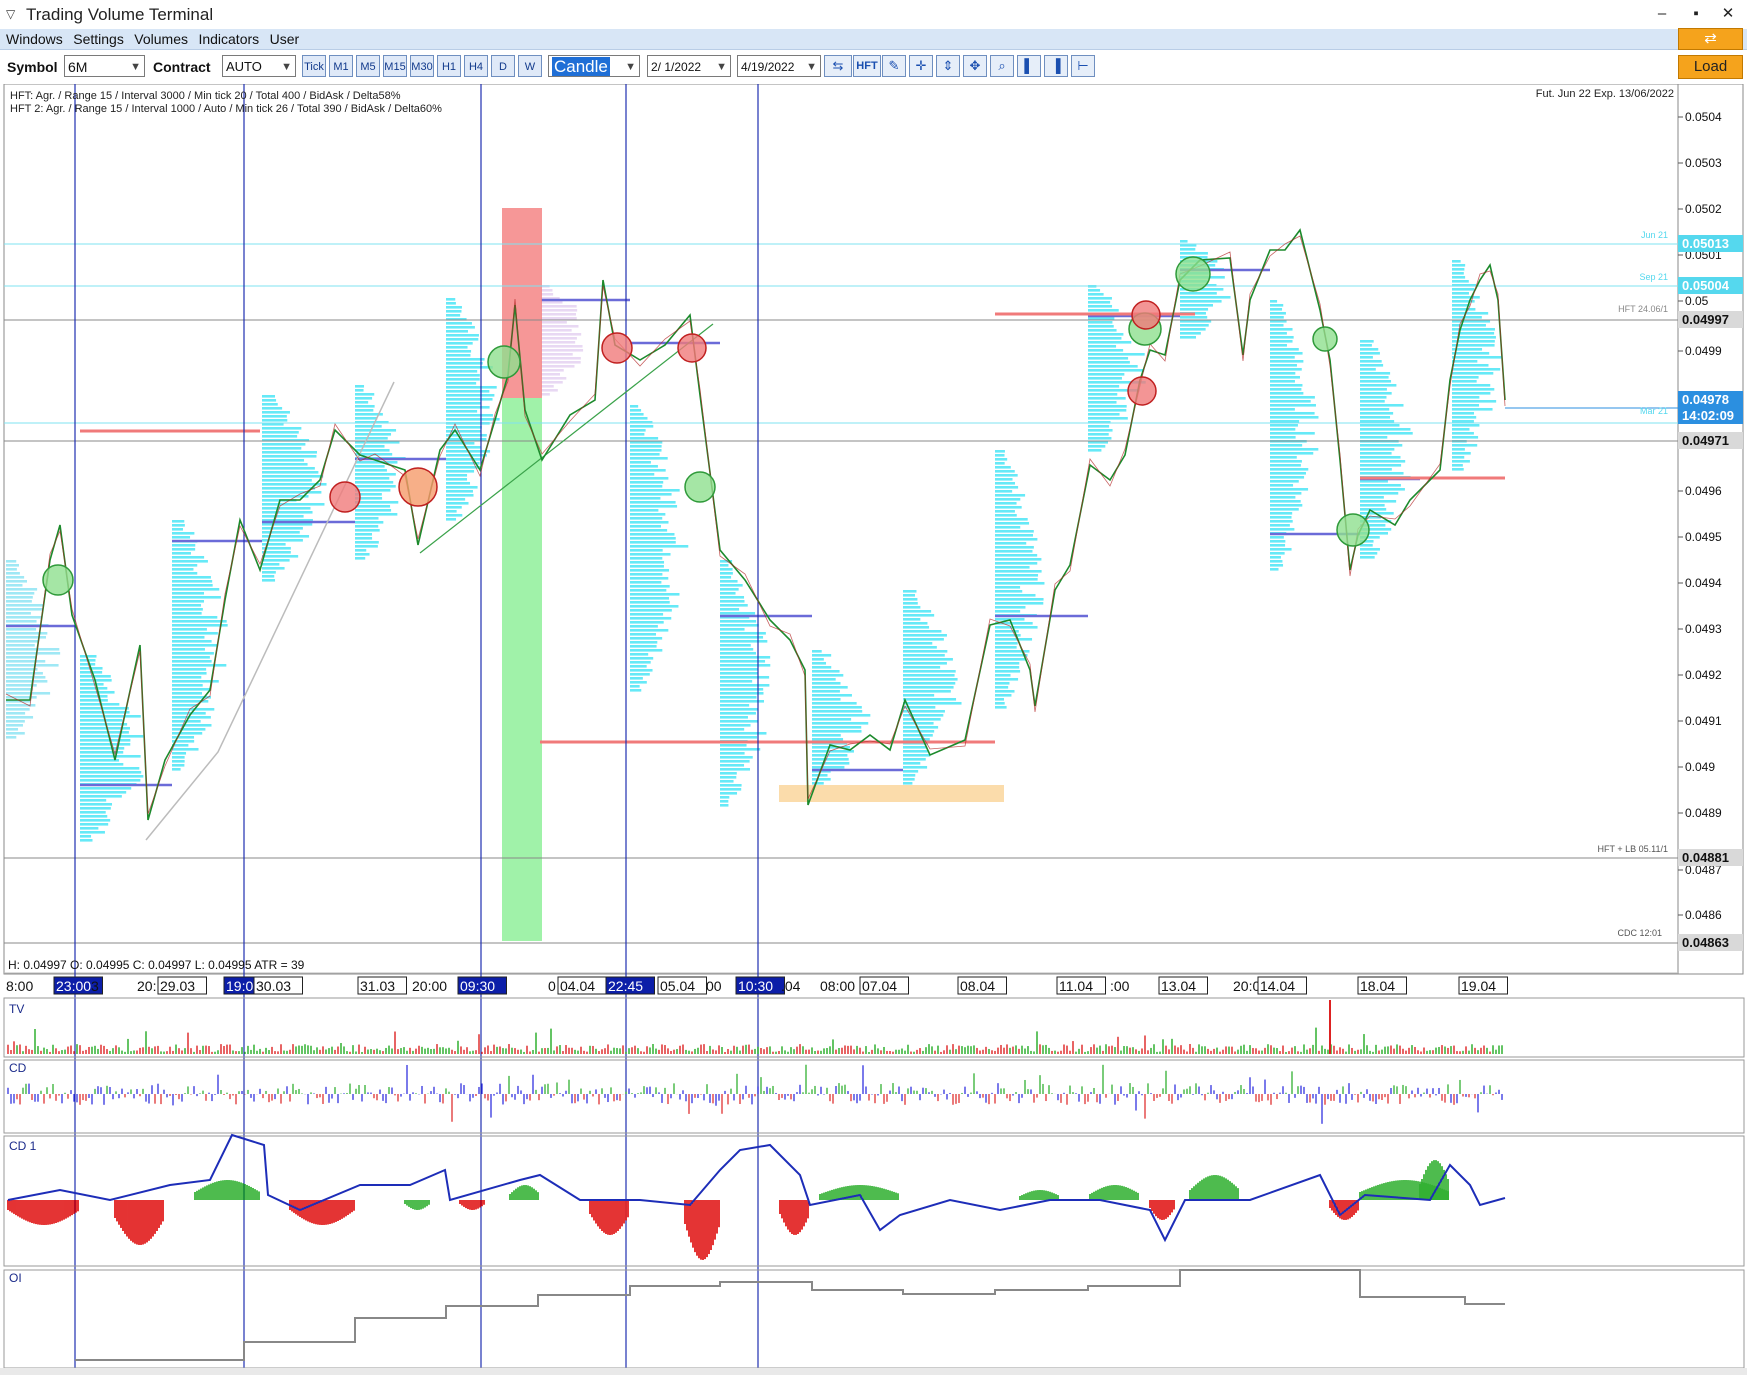 Image resolution: width=1747 pixels, height=1375 pixels. I want to click on maximize-icon: ▪, so click(1696, 14).